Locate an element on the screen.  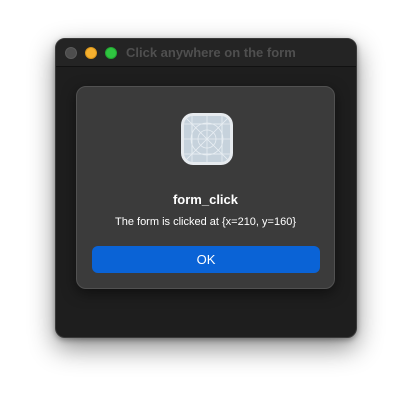
minimize-window-button is located at coordinates (91, 53).